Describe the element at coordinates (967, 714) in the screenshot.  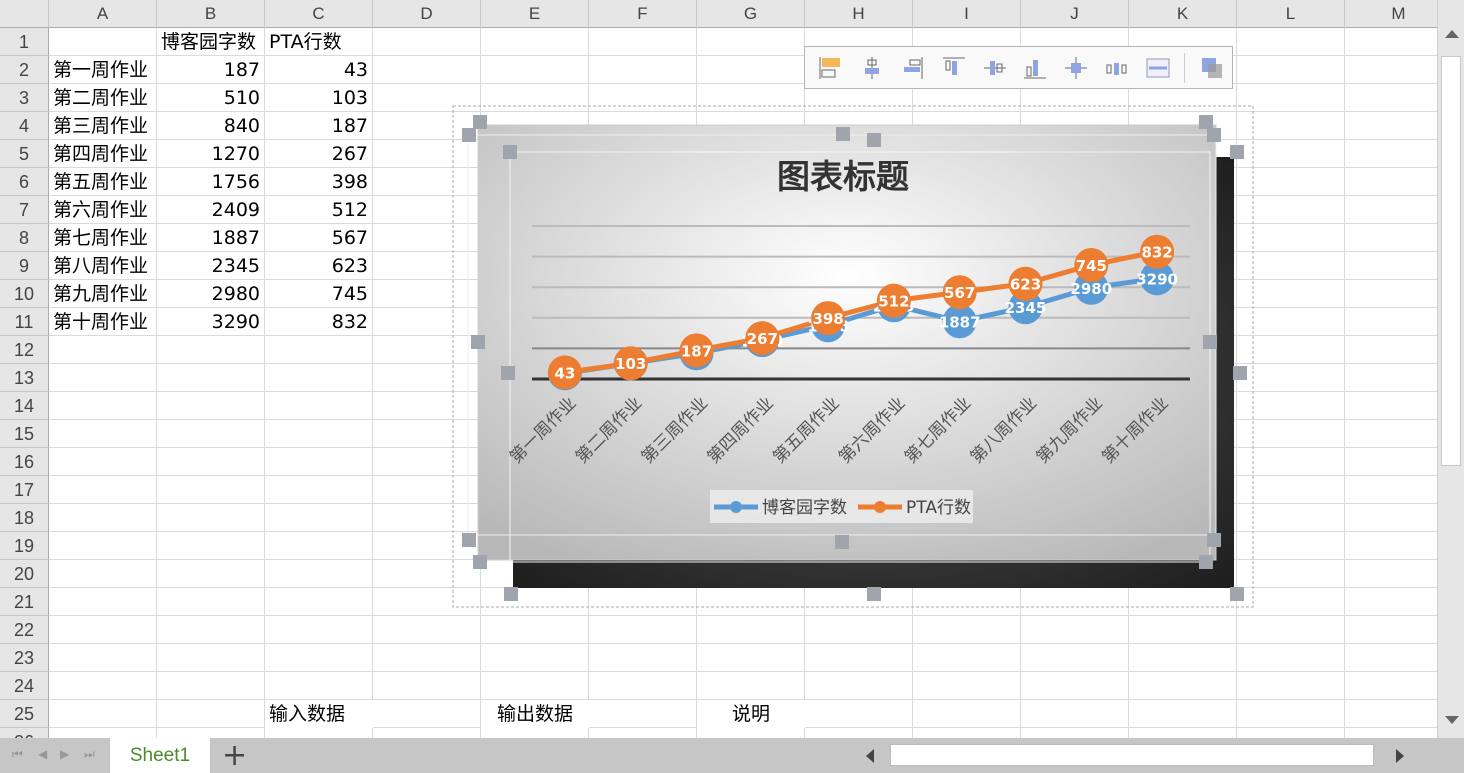
I see `cell-I25` at that location.